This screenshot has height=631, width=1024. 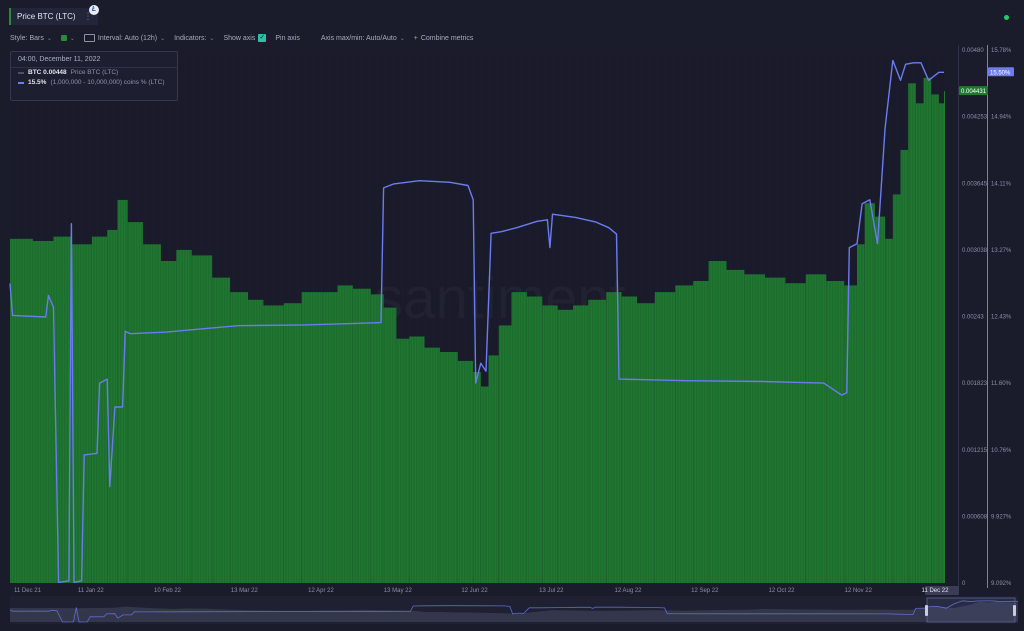 What do you see at coordinates (1001, 451) in the screenshot?
I see `supply-axis-tick-label: 10.76%` at bounding box center [1001, 451].